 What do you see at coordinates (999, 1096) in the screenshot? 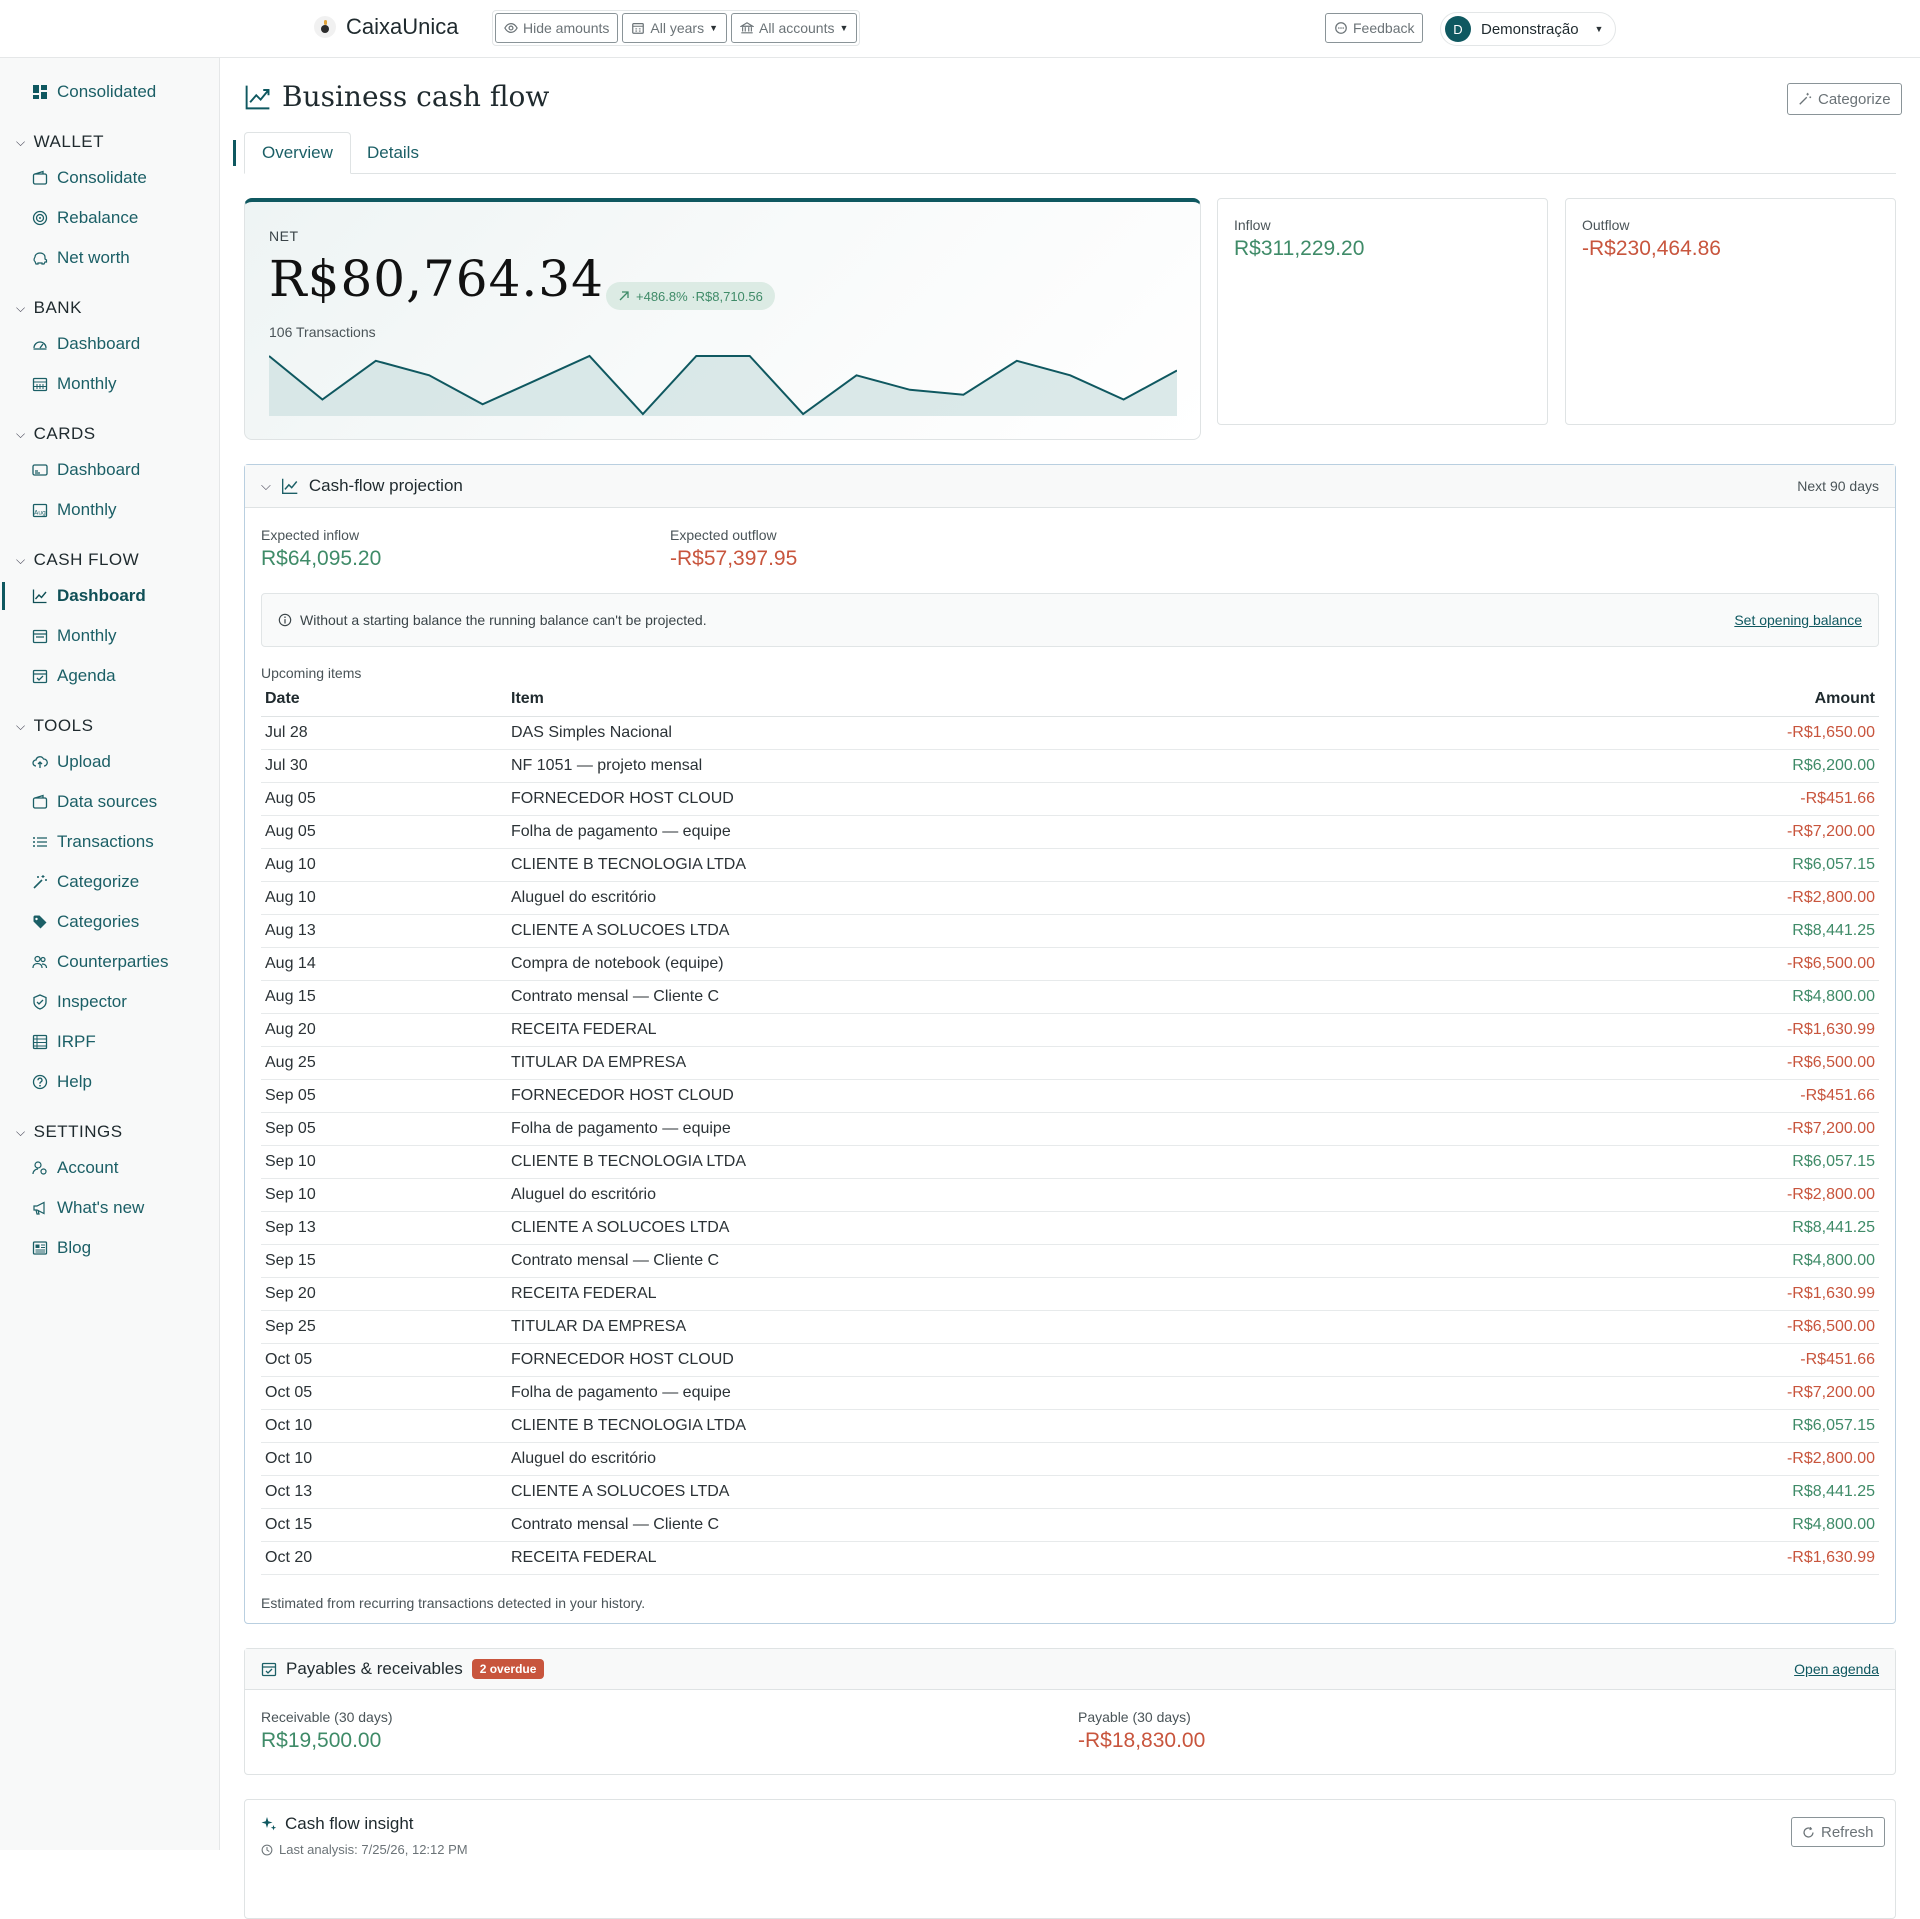
I see `row-item: FORNECEDOR HOST CLOUD` at bounding box center [999, 1096].